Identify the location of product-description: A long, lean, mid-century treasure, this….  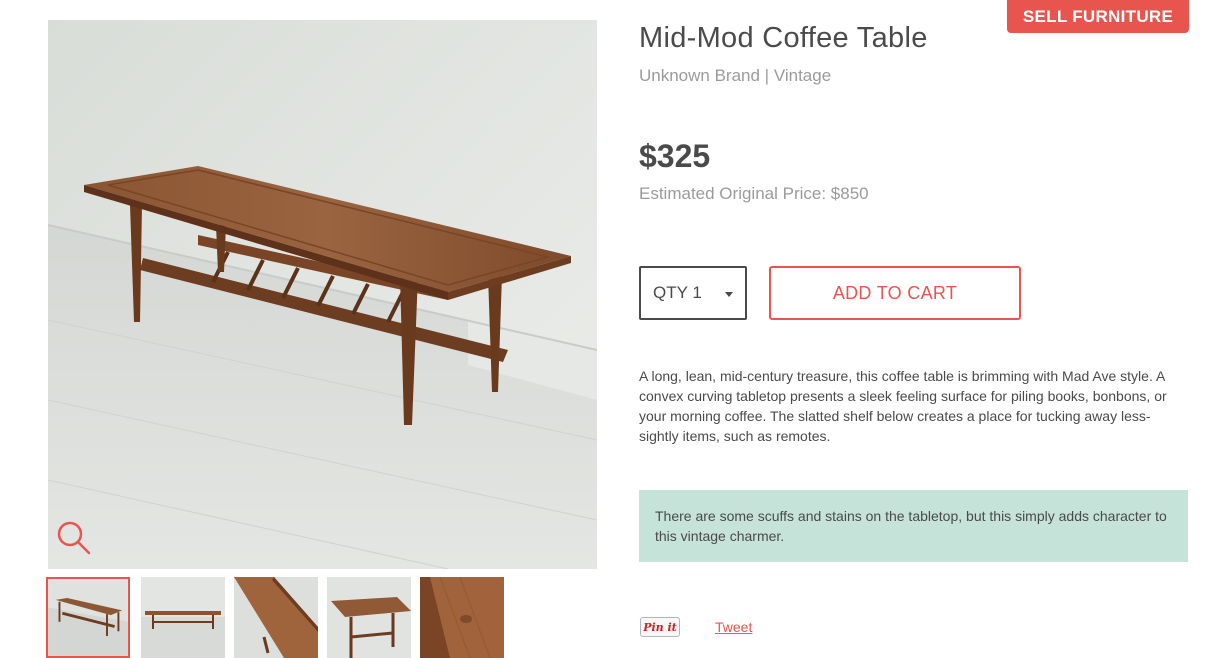
(903, 406).